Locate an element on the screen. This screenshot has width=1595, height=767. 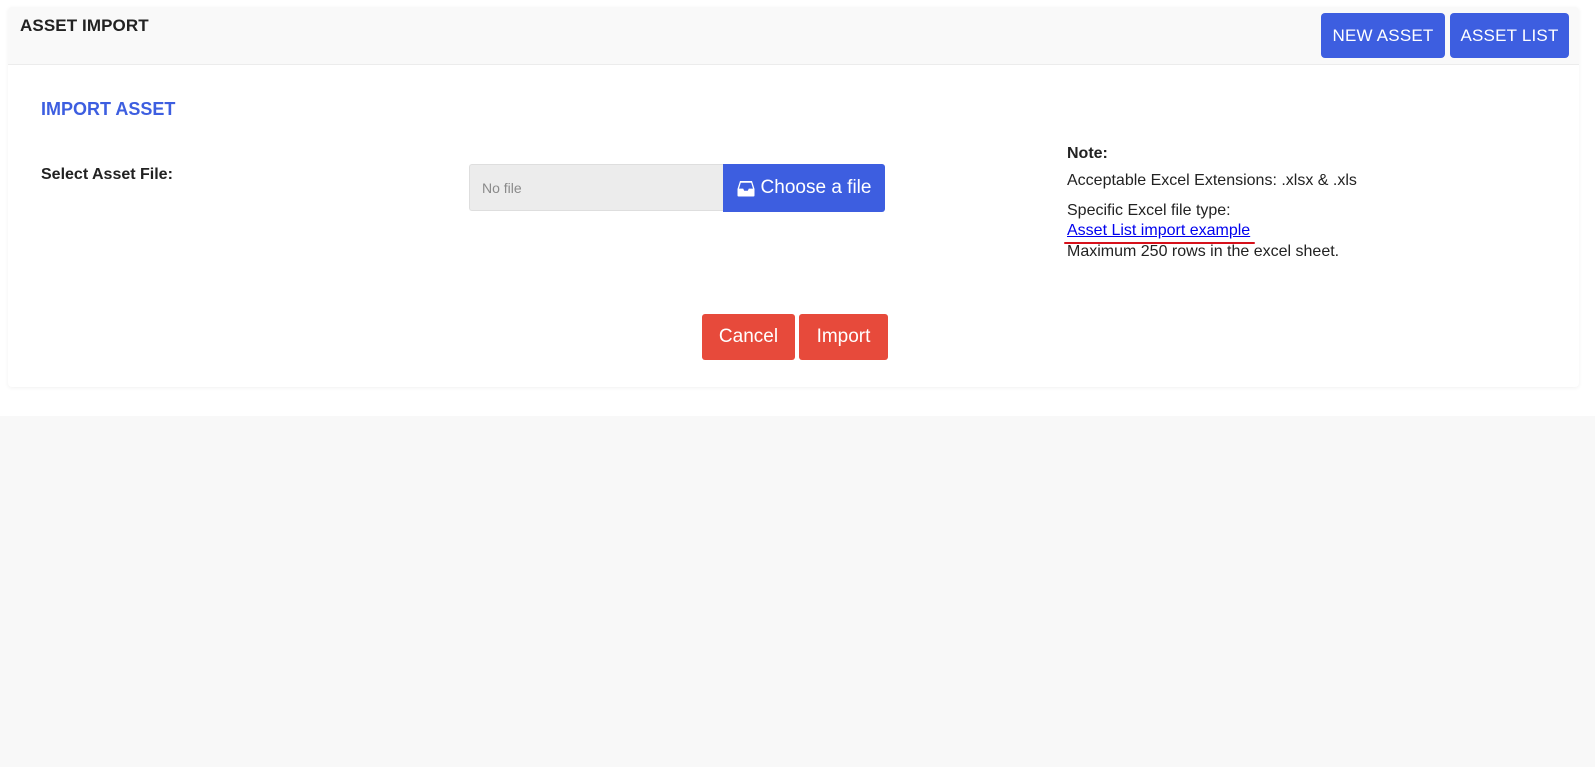
import-button: Import is located at coordinates (843, 337).